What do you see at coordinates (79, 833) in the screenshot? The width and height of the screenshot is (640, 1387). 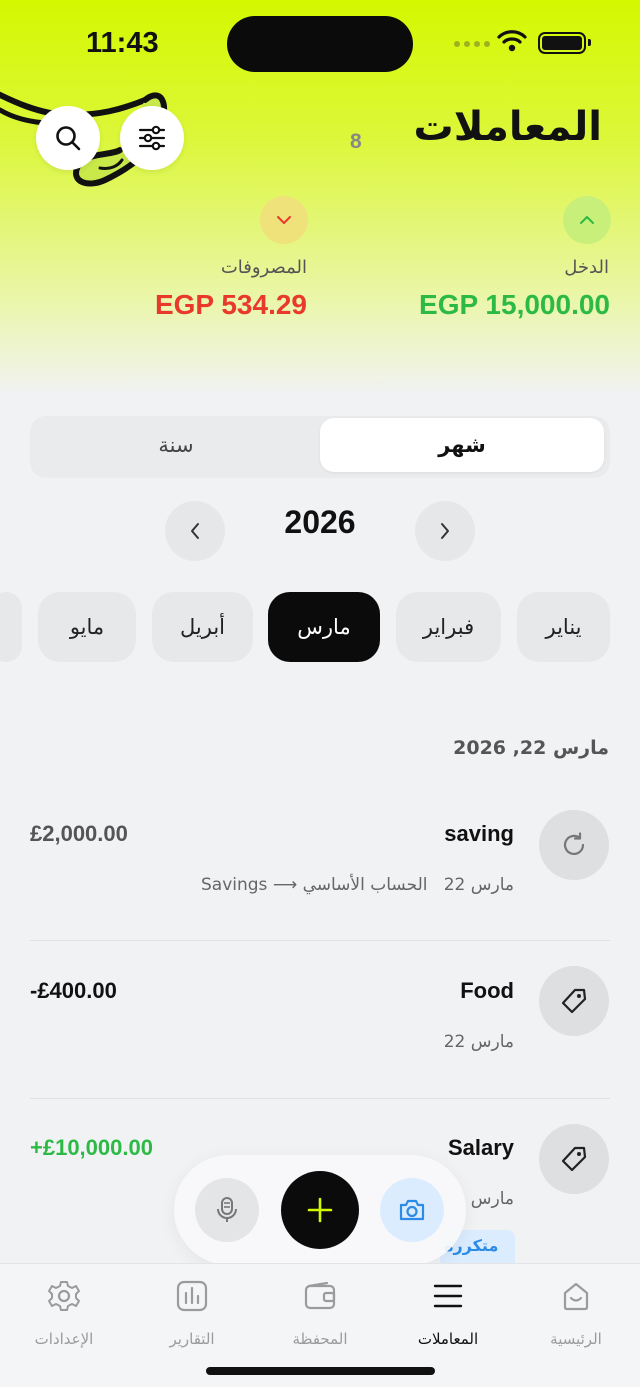 I see `transaction-amount: £2,000.00` at bounding box center [79, 833].